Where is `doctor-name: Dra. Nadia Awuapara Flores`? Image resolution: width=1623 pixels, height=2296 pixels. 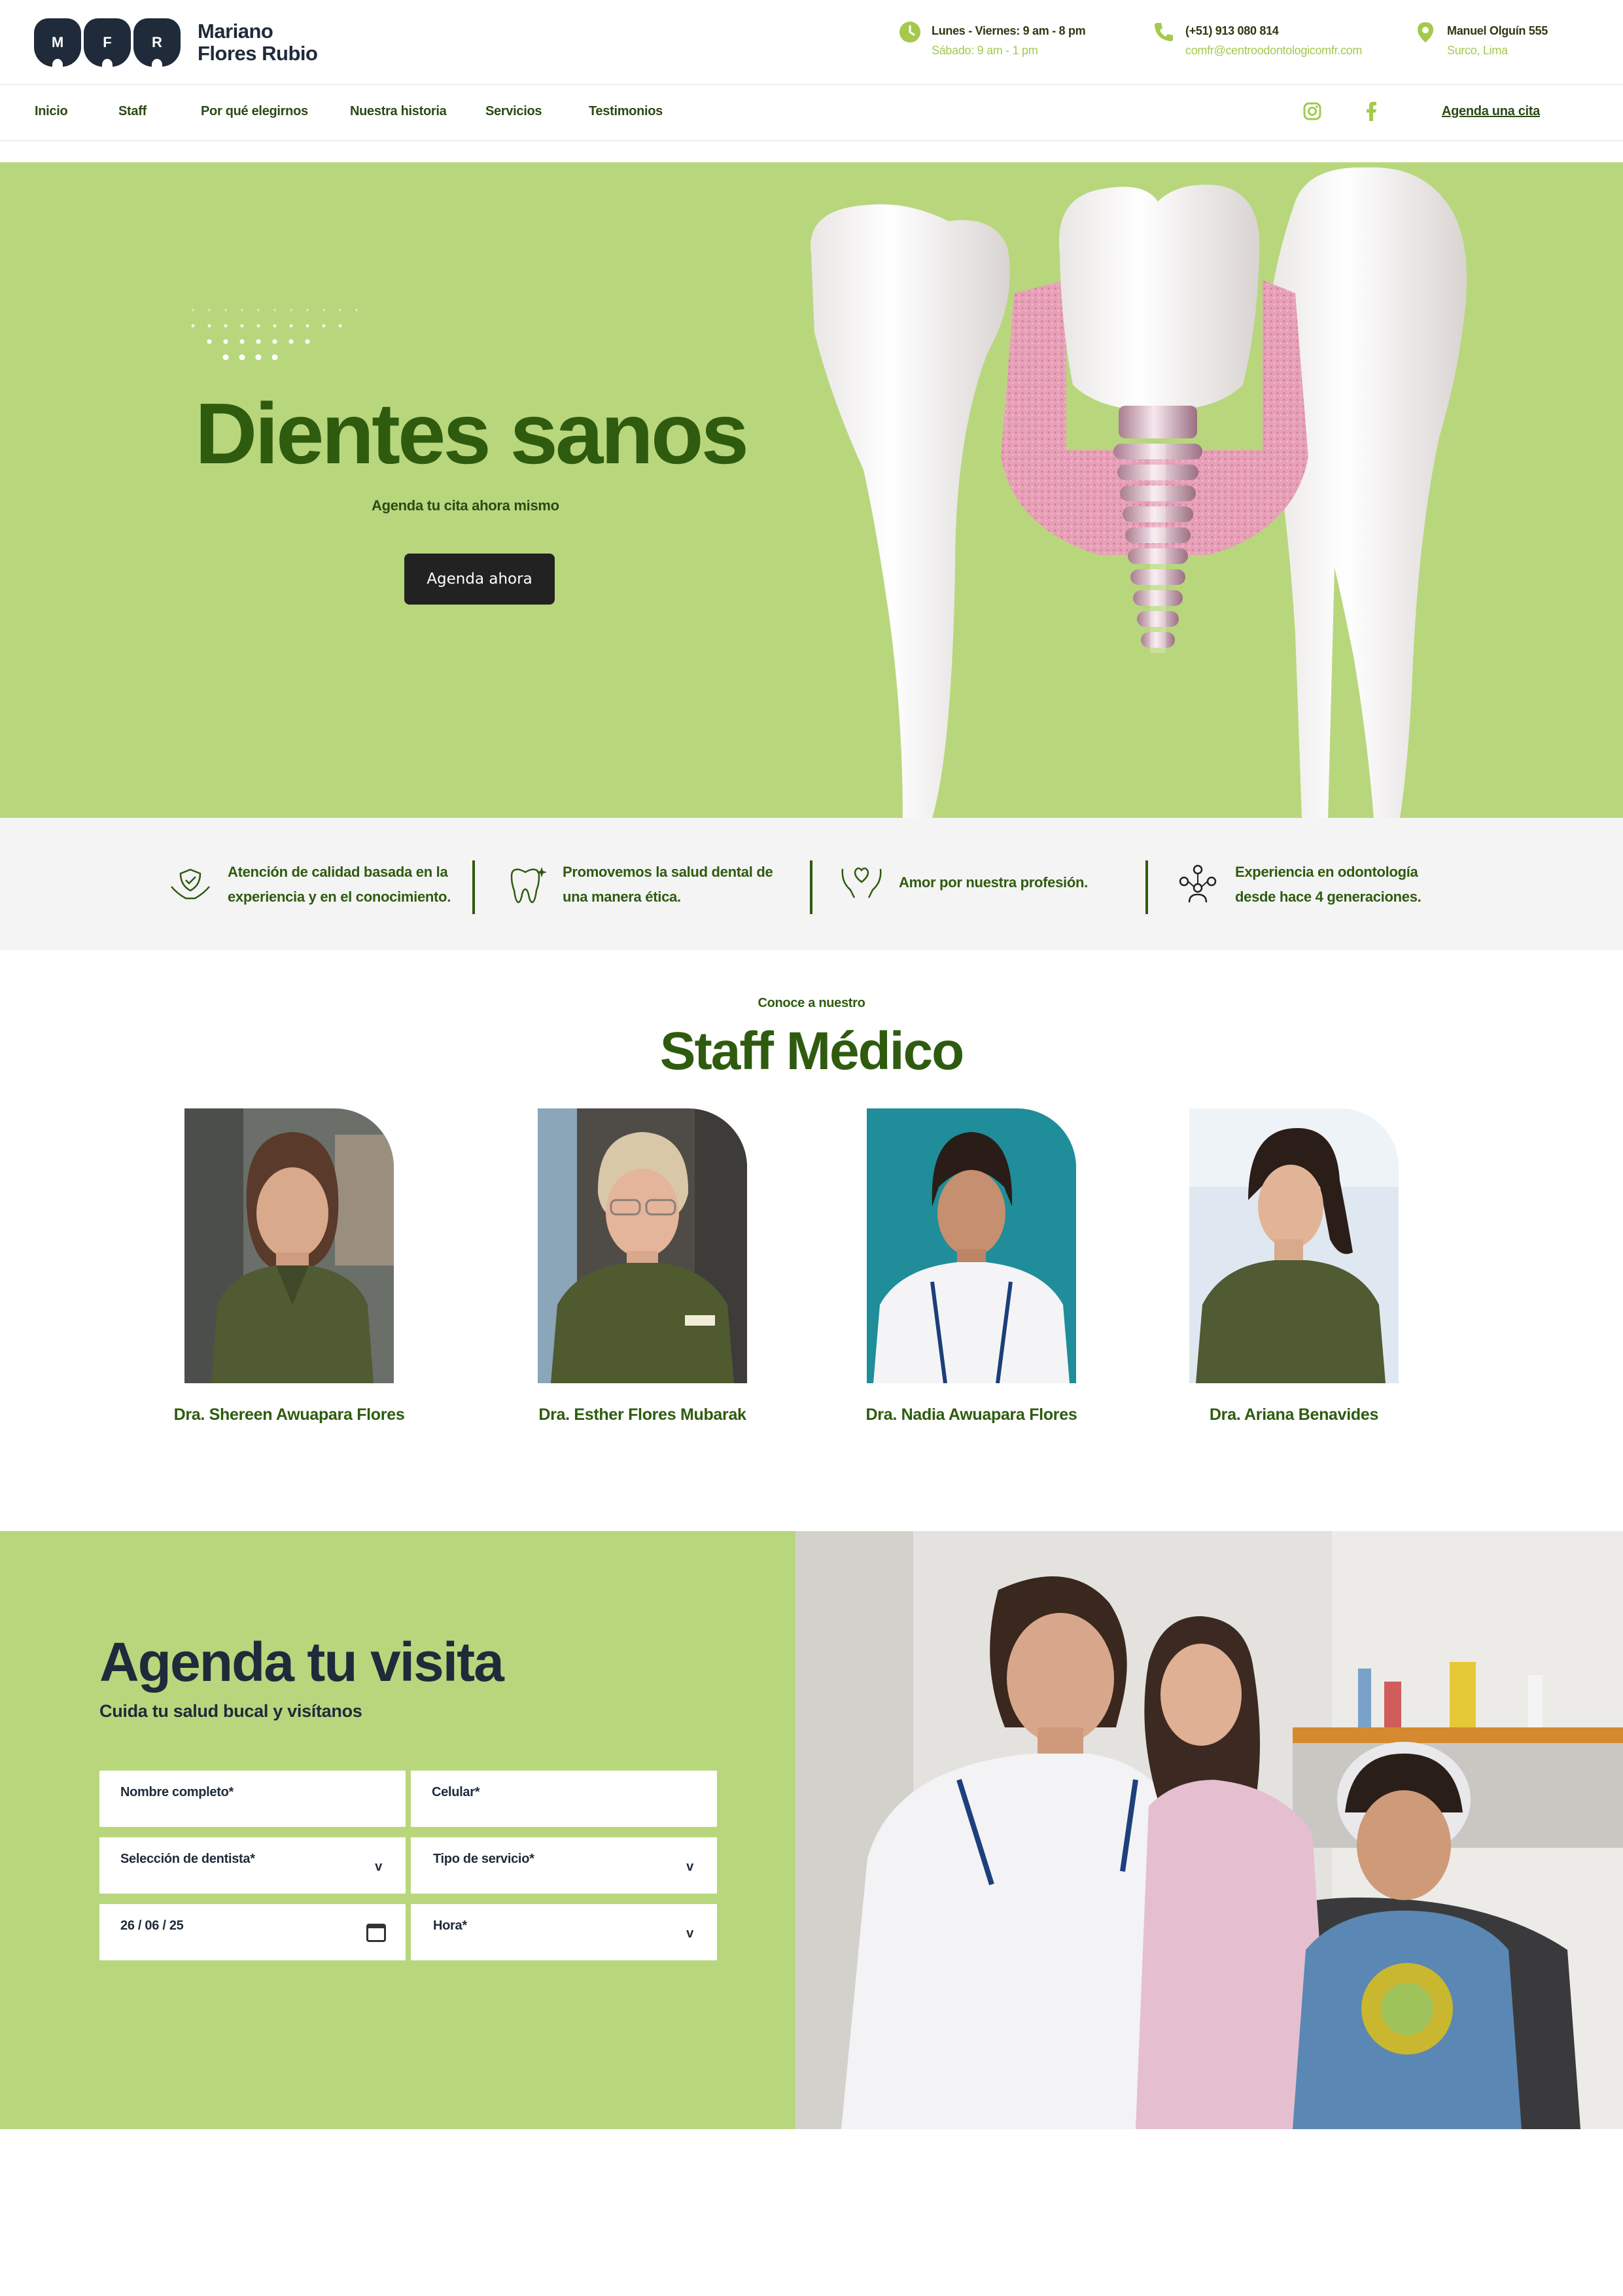 doctor-name: Dra. Nadia Awuapara Flores is located at coordinates (971, 1415).